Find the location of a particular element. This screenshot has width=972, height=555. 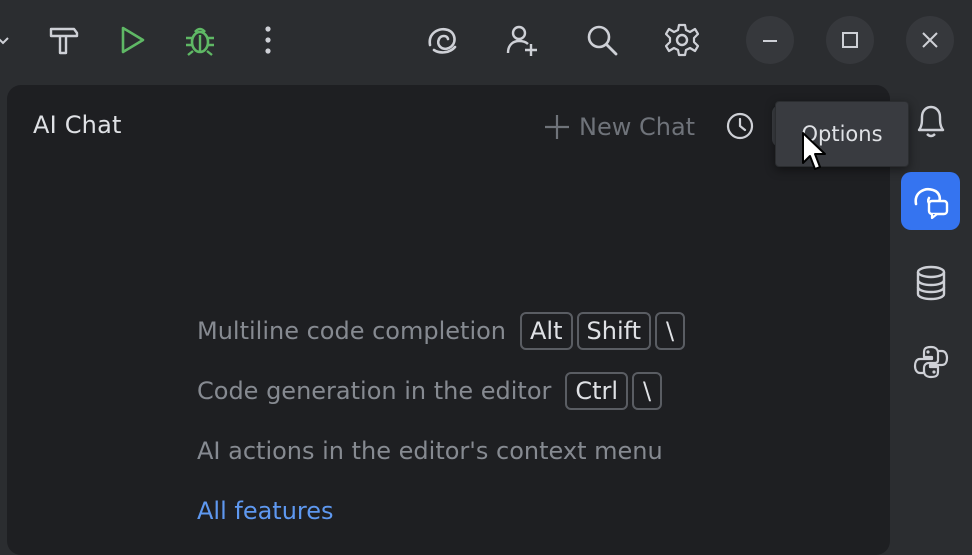

database-icon is located at coordinates (930, 283).